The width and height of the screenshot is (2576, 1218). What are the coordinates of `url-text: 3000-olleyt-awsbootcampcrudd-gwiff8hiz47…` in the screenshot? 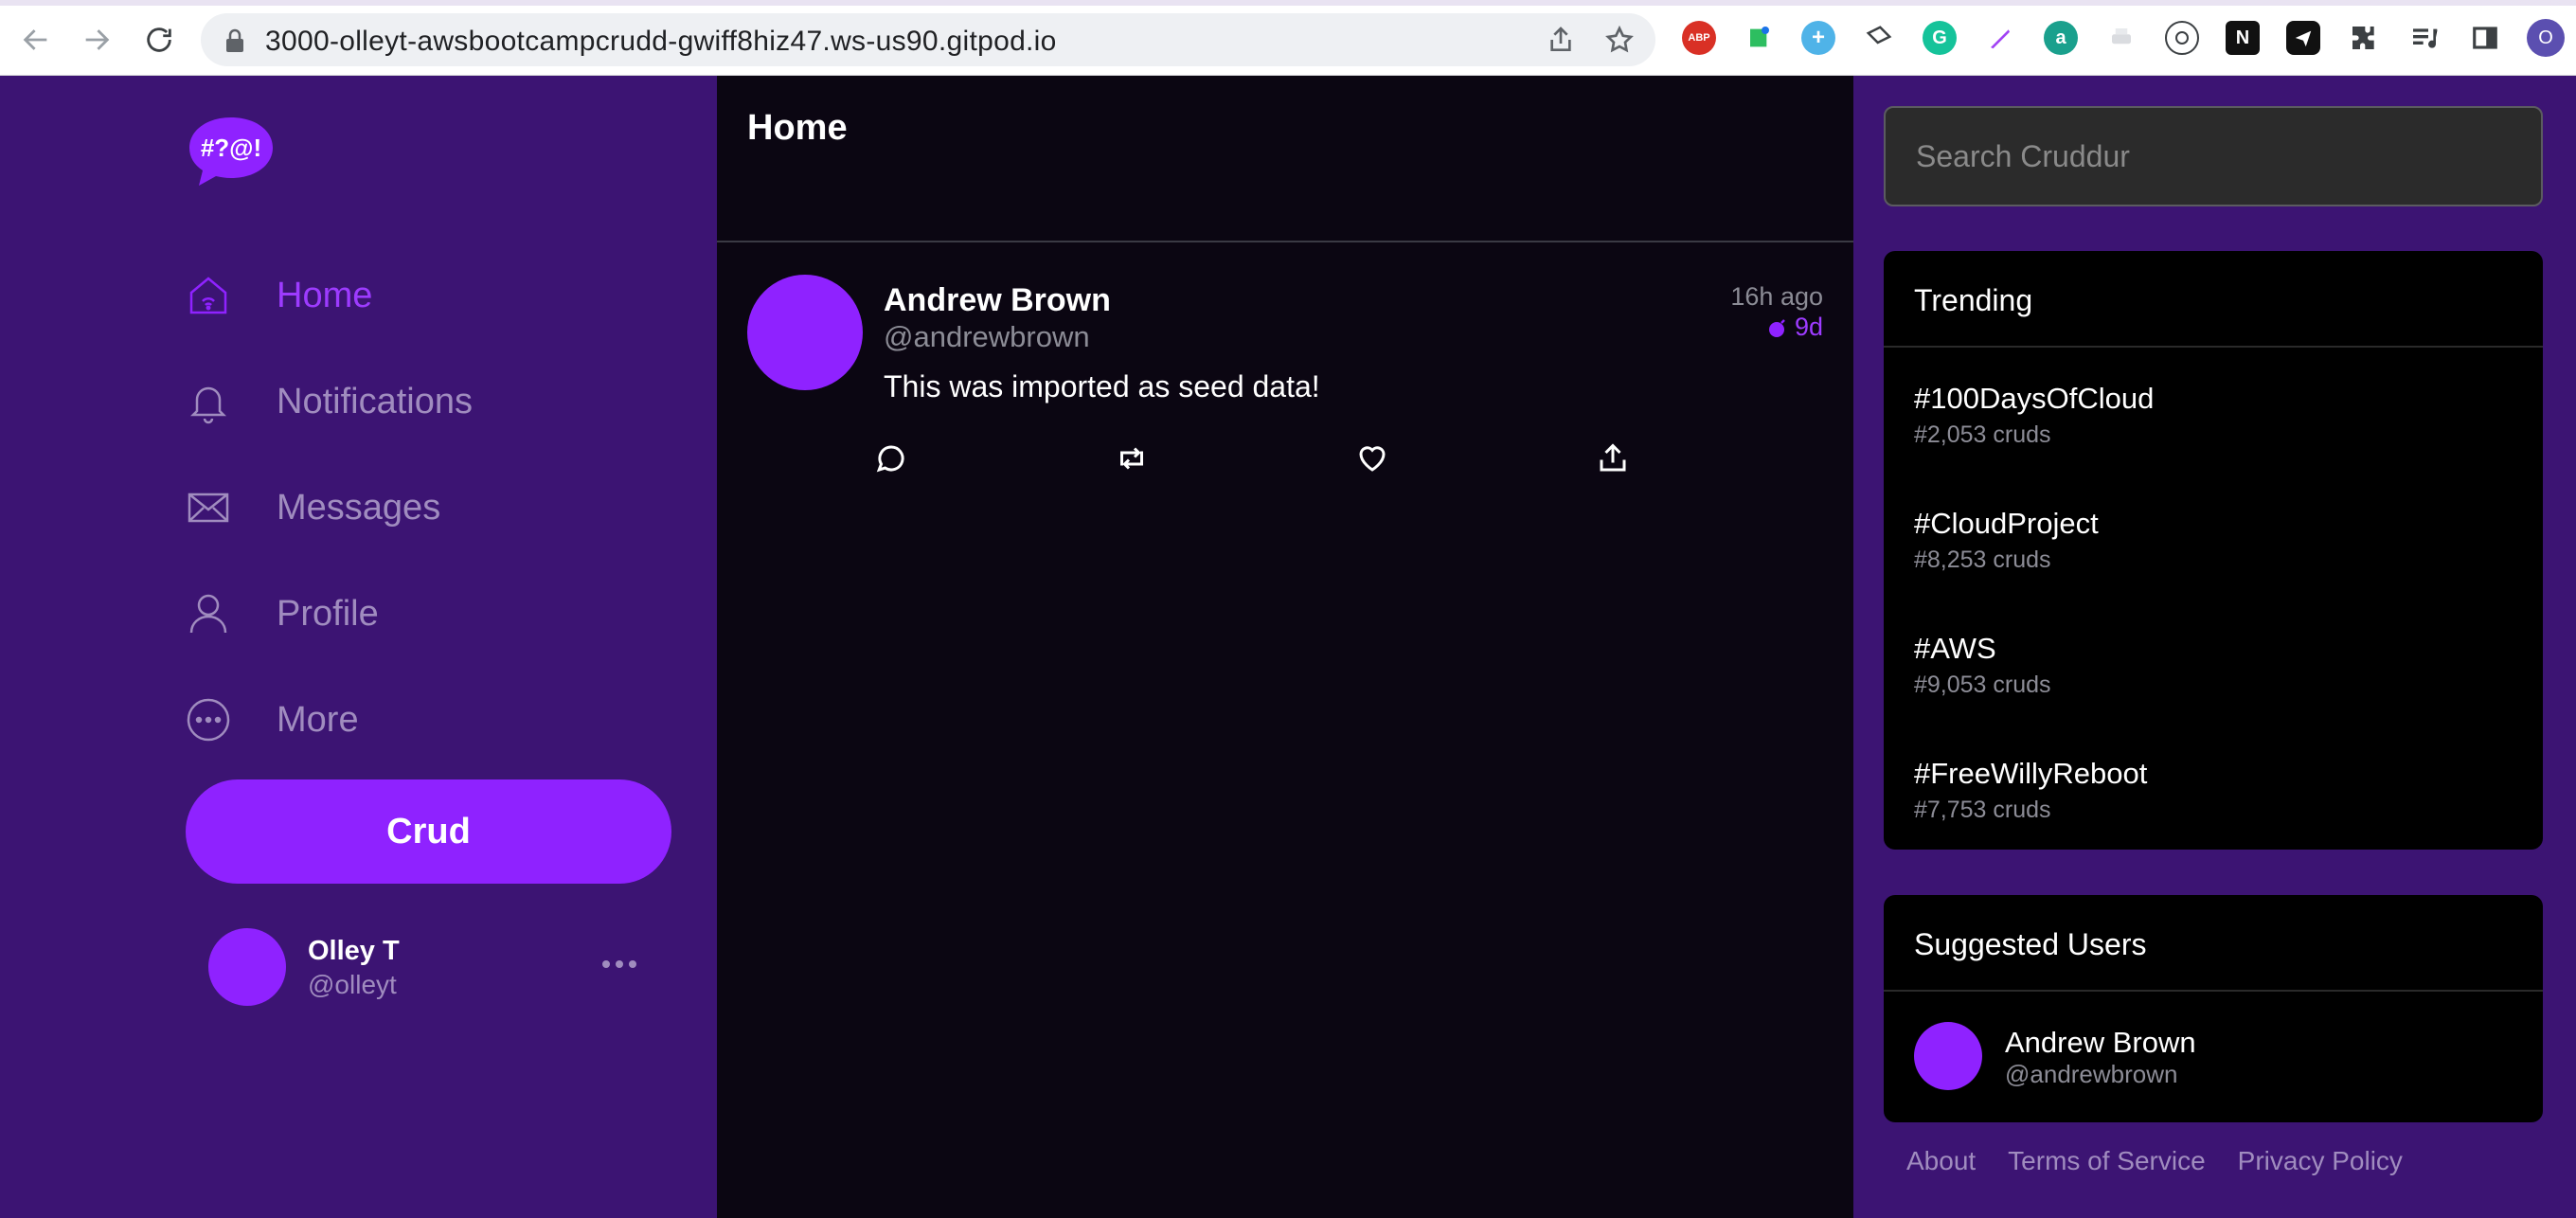 It's located at (661, 41).